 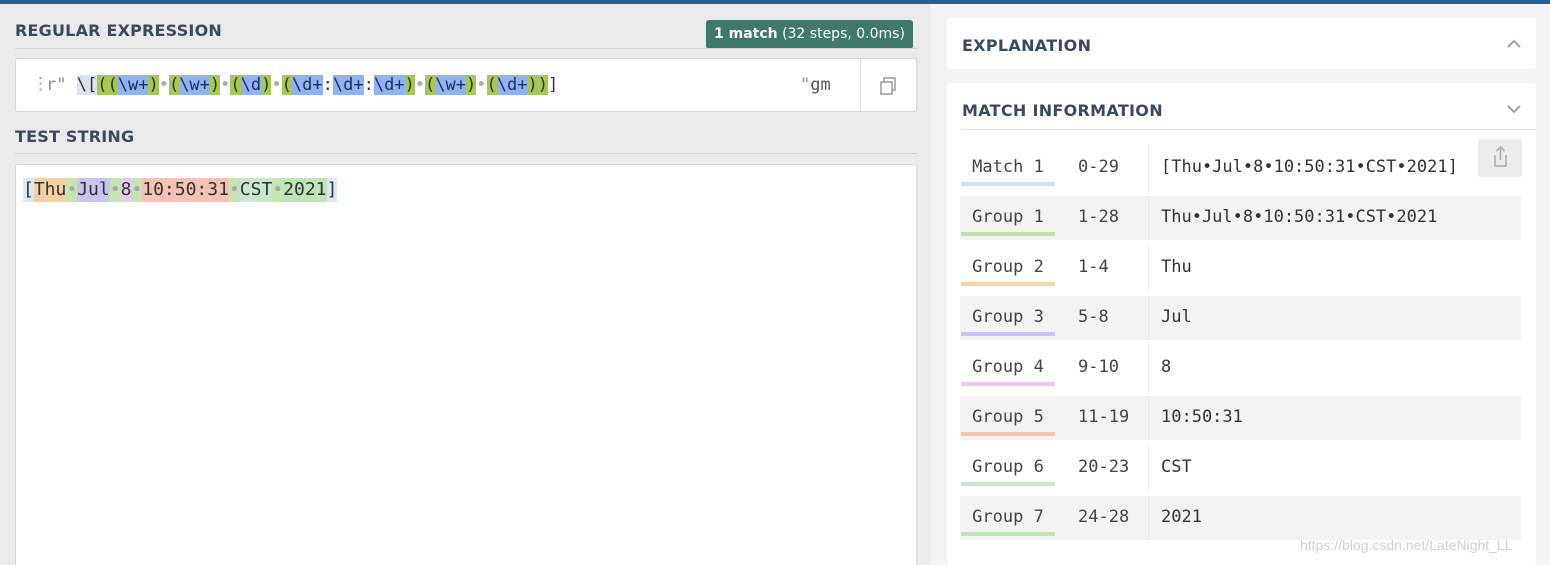 I want to click on match-info-range: 1-28, so click(x=1098, y=217).